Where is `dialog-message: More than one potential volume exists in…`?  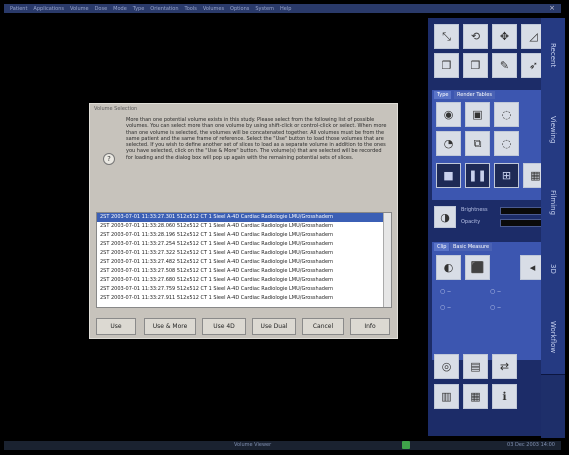
dialog-message: More than one potential volume exists in… is located at coordinates (256, 139).